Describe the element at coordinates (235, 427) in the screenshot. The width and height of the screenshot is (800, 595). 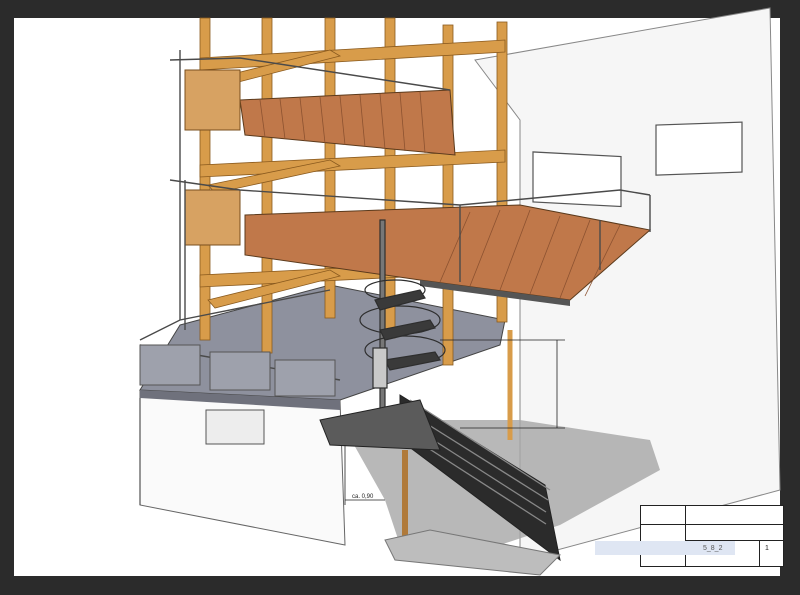
I see `base-window` at that location.